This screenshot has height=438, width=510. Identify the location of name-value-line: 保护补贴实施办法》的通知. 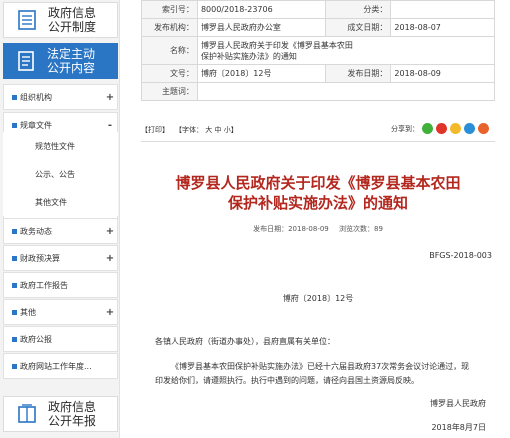
(248, 56).